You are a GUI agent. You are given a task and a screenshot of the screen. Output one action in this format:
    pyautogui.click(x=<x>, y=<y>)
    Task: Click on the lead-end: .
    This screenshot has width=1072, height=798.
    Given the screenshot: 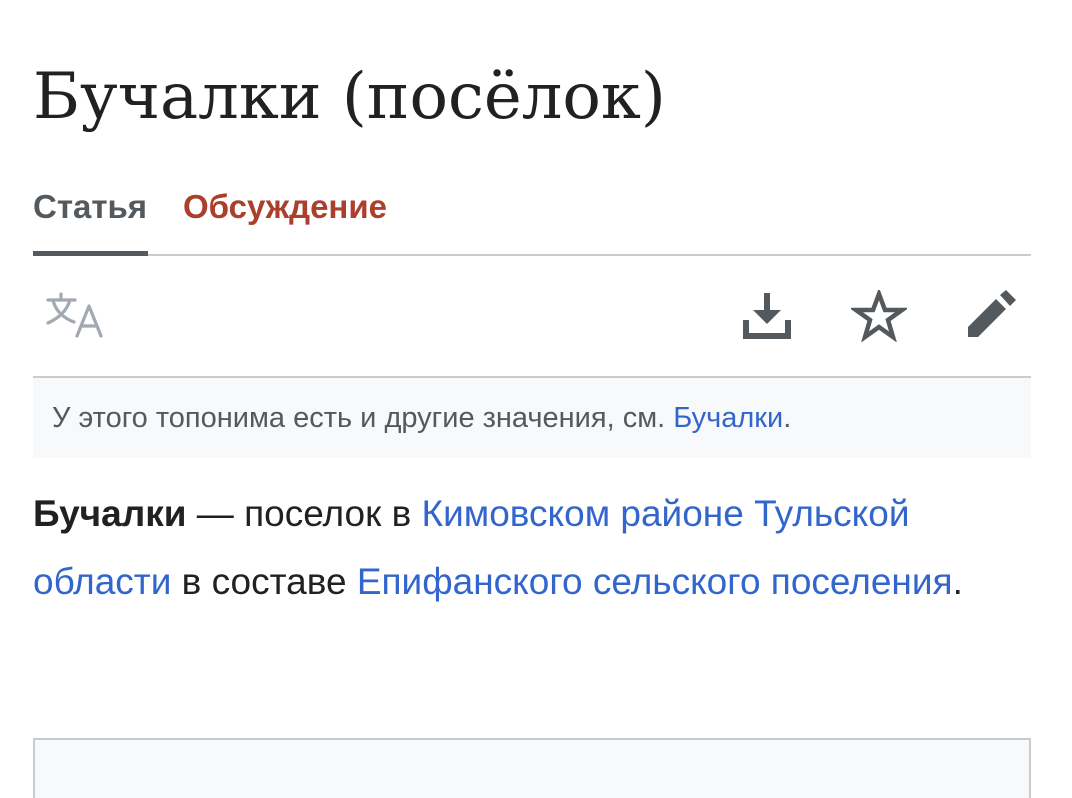 What is the action you would take?
    pyautogui.click(x=957, y=581)
    